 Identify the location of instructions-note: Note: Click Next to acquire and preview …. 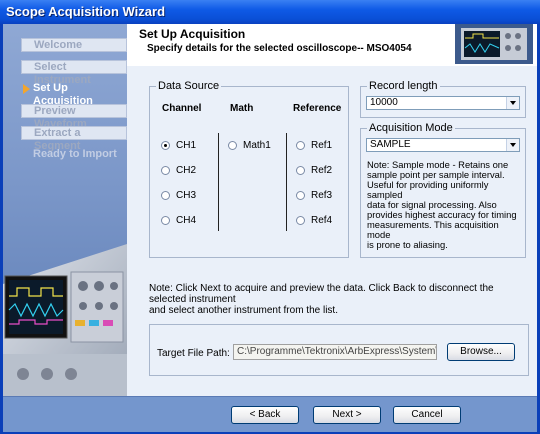
(339, 299).